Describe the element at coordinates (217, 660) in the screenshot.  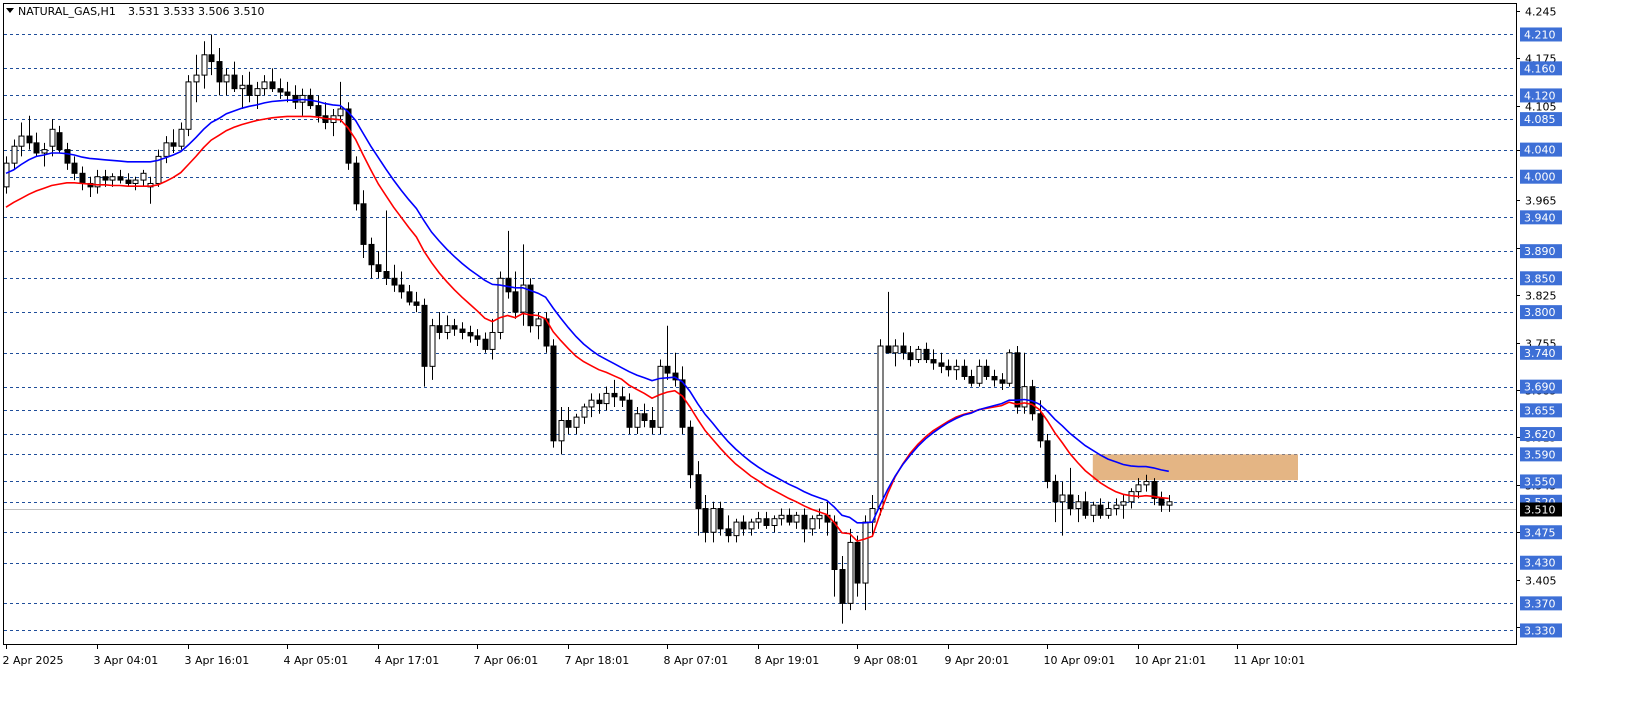
I see `time-tick-label: 3 Apr 16:01` at that location.